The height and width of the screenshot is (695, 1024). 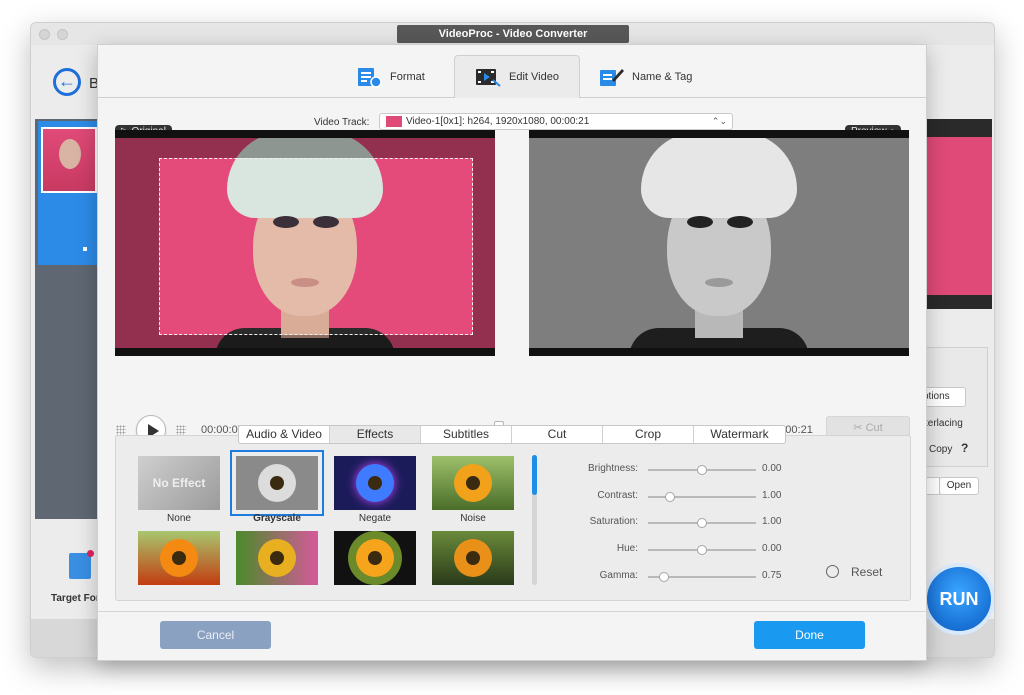 What do you see at coordinates (772, 521) in the screenshot?
I see `saturation-value: 1.00` at bounding box center [772, 521].